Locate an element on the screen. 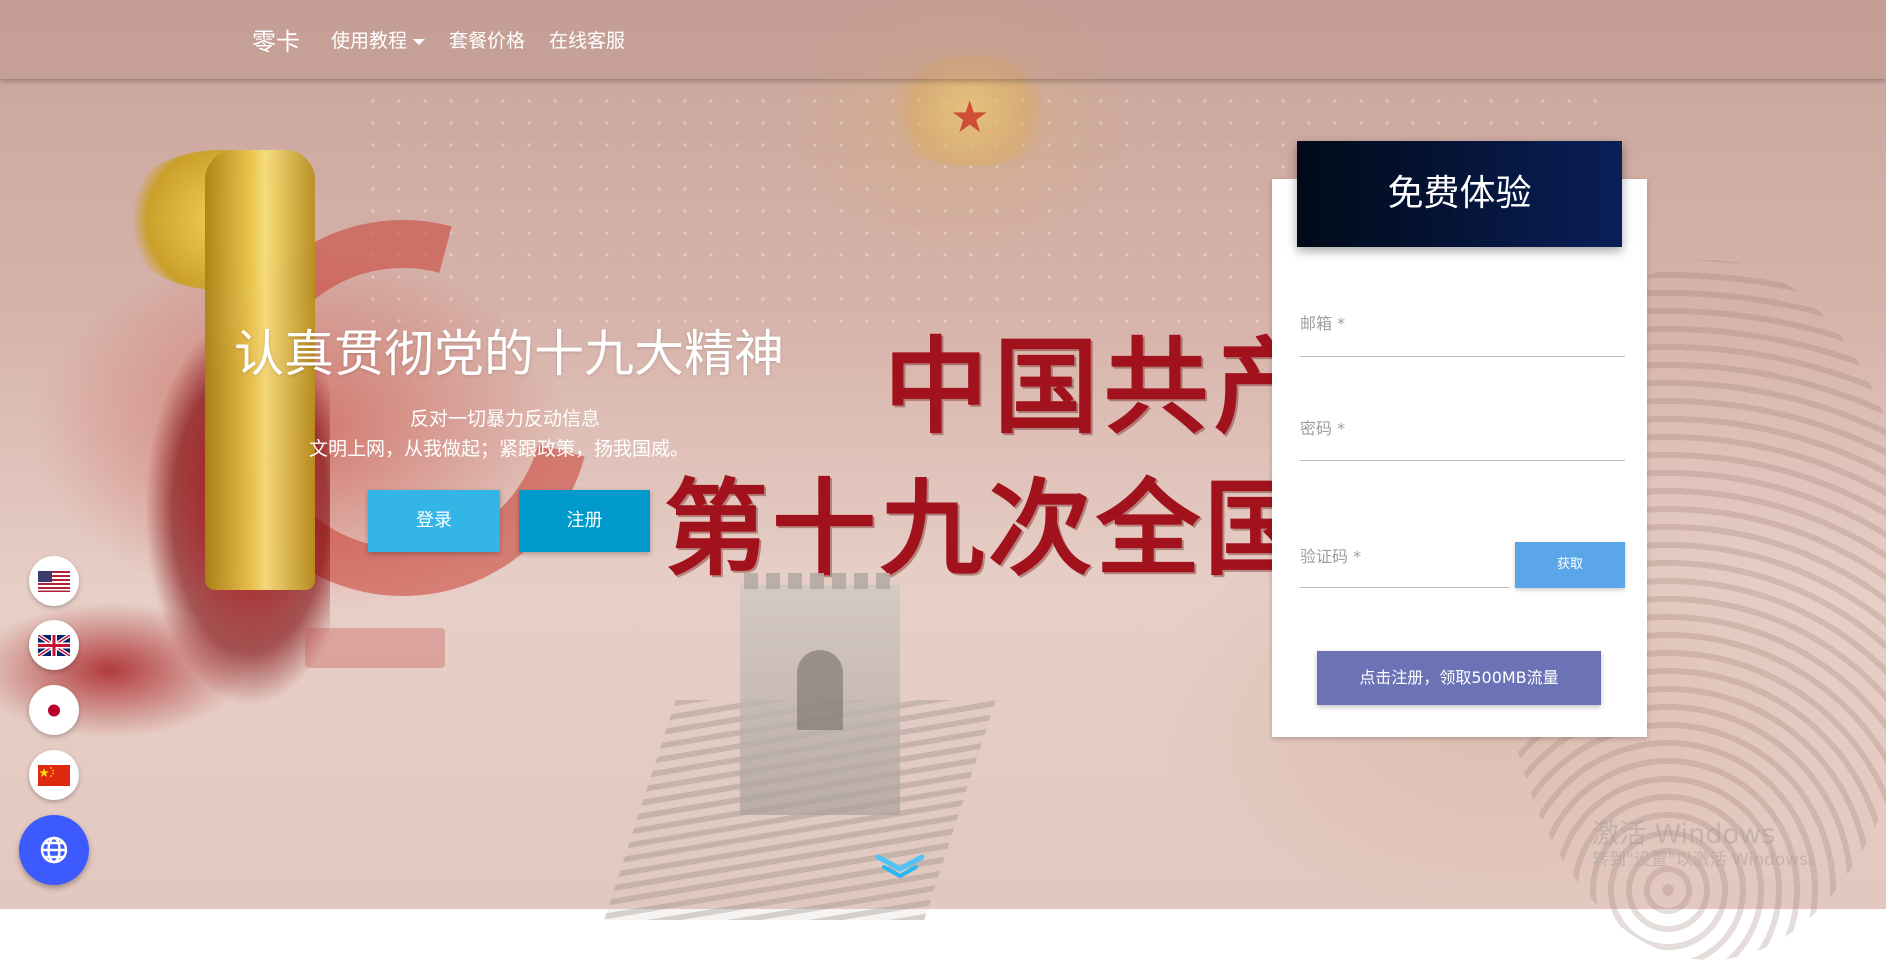 This screenshot has height=960, width=1886. captcha-field is located at coordinates (1405, 587).